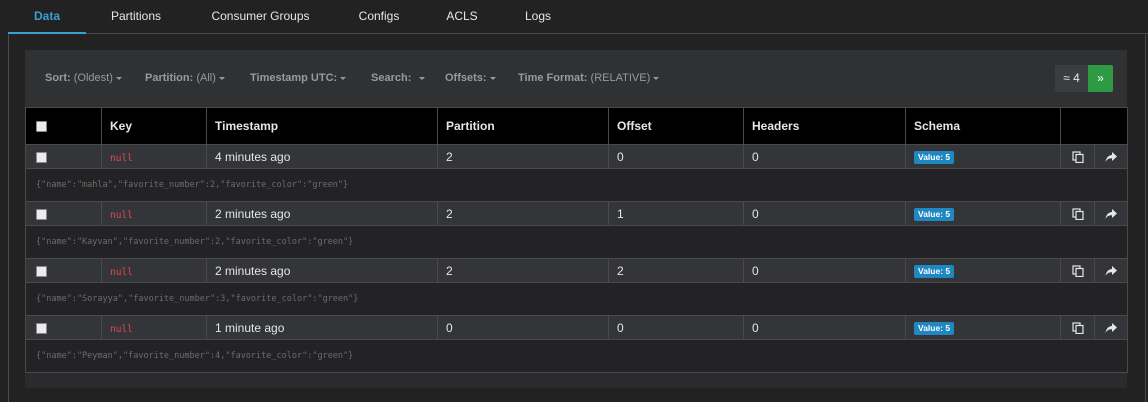 The height and width of the screenshot is (402, 1148). I want to click on column-header: Key, so click(154, 126).